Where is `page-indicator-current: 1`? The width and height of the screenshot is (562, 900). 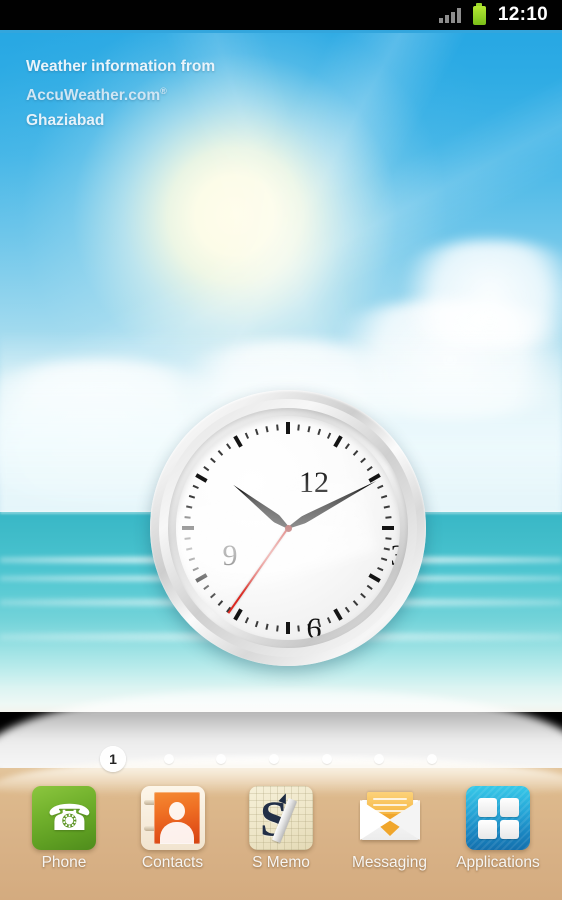 page-indicator-current: 1 is located at coordinates (113, 759).